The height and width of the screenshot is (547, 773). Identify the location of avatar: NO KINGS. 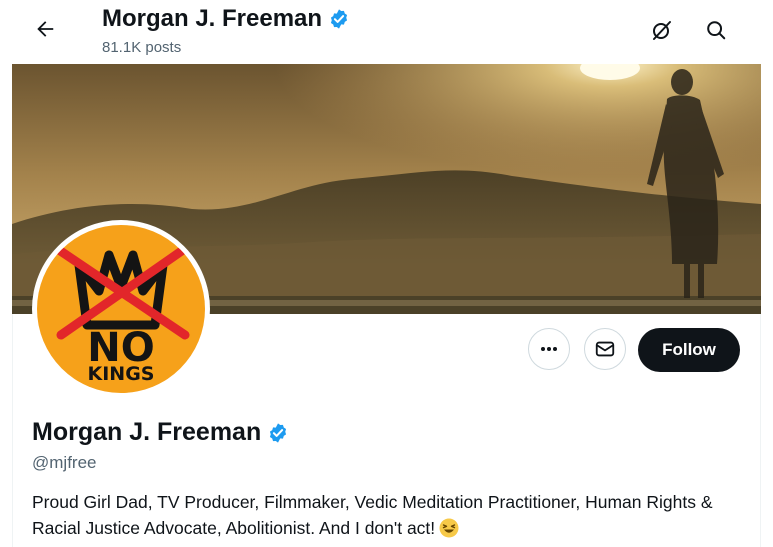
(121, 309).